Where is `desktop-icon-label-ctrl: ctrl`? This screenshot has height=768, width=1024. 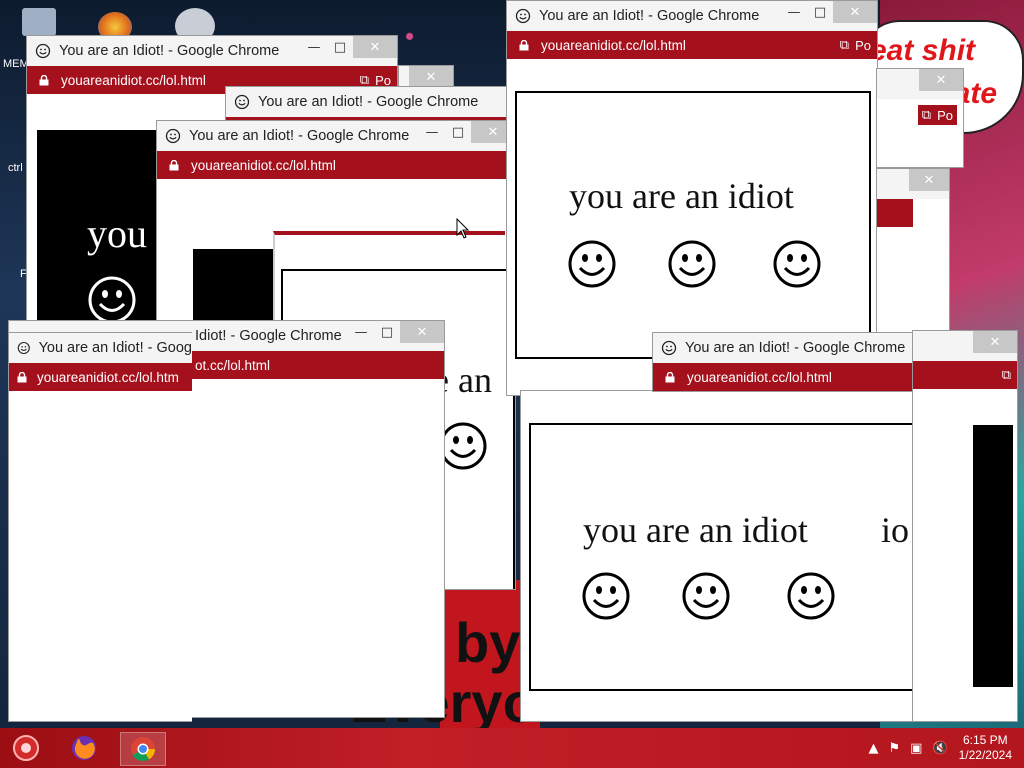
desktop-icon-label-ctrl: ctrl is located at coordinates (15, 168).